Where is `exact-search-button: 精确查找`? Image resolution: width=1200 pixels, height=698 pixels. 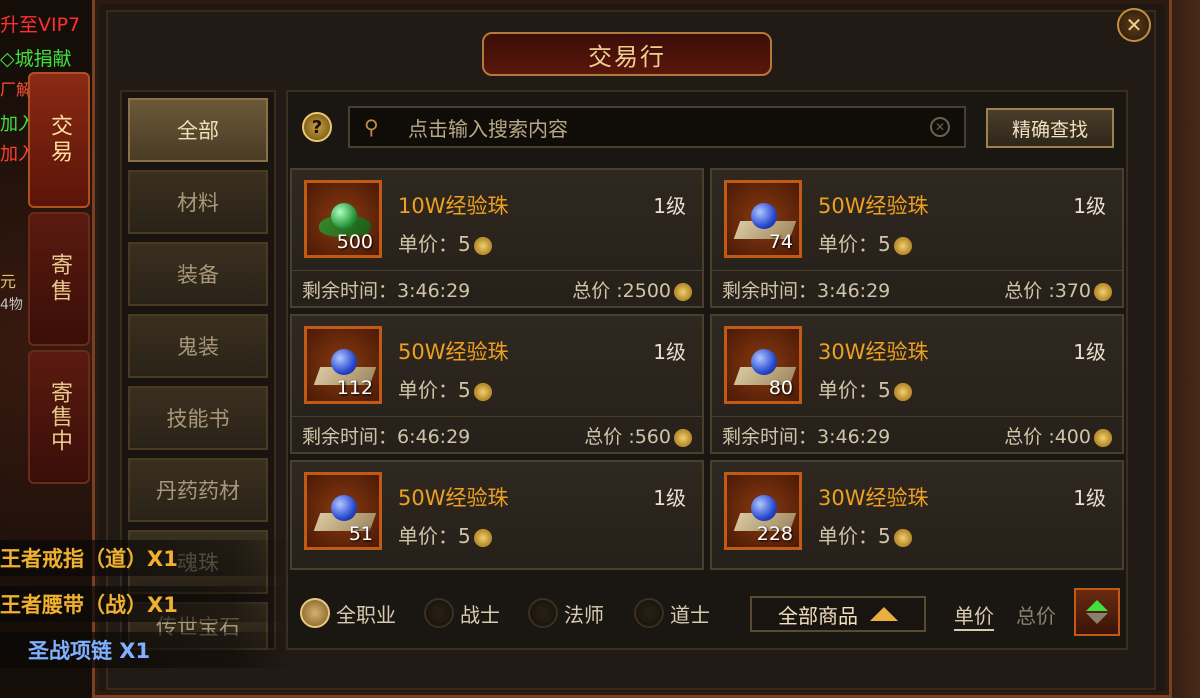
exact-search-button: 精确查找 is located at coordinates (1050, 128).